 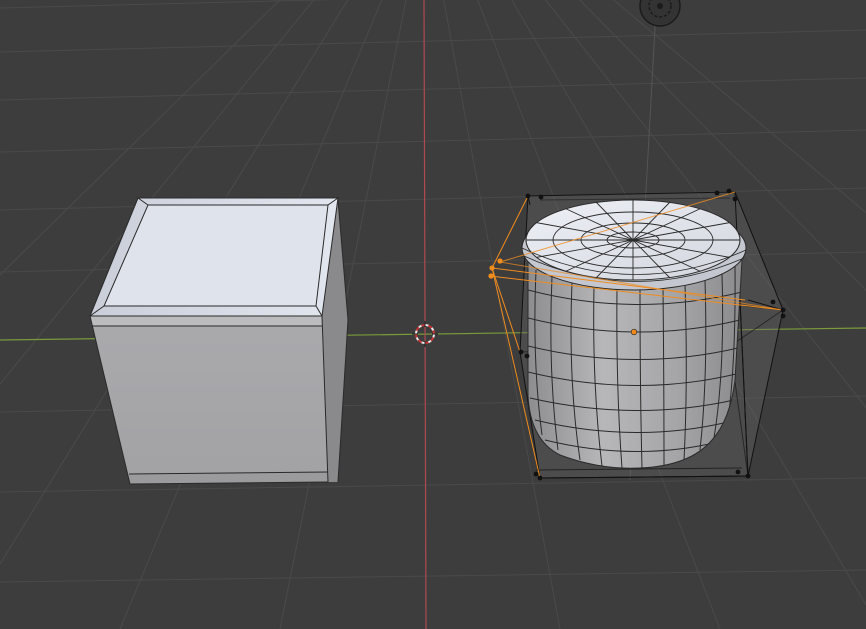 What do you see at coordinates (634, 332) in the screenshot?
I see `object-origin-icon` at bounding box center [634, 332].